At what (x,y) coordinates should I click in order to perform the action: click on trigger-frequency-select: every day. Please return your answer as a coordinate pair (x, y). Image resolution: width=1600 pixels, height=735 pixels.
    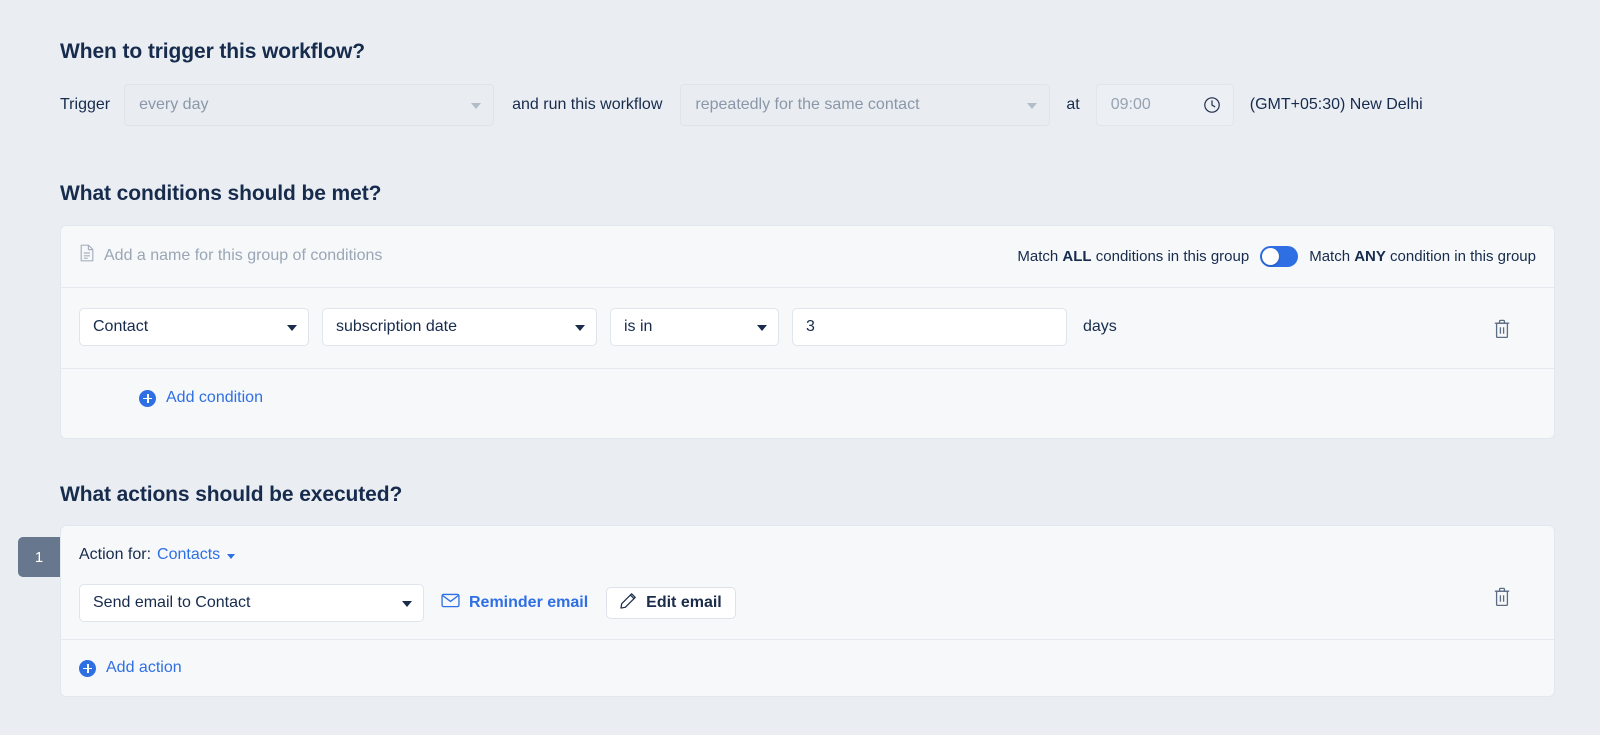
    Looking at the image, I should click on (309, 105).